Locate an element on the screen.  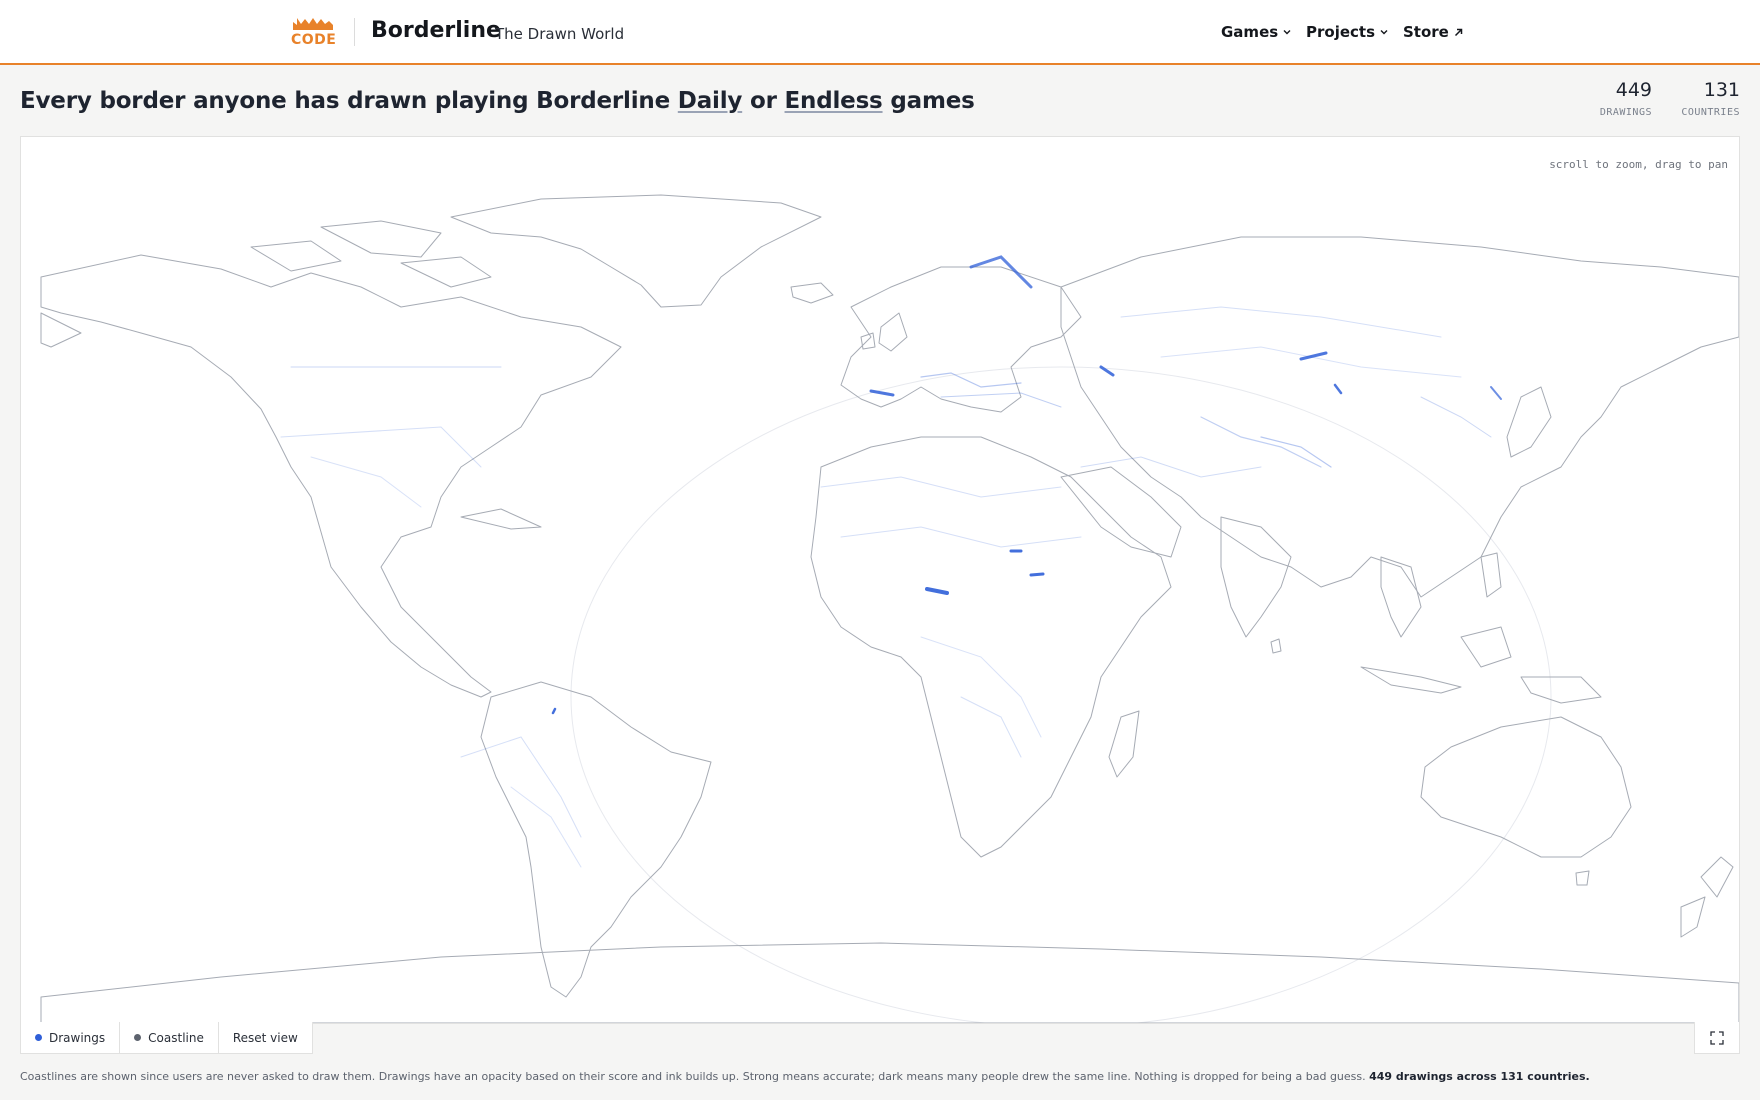
title-suffix: games is located at coordinates (928, 101).